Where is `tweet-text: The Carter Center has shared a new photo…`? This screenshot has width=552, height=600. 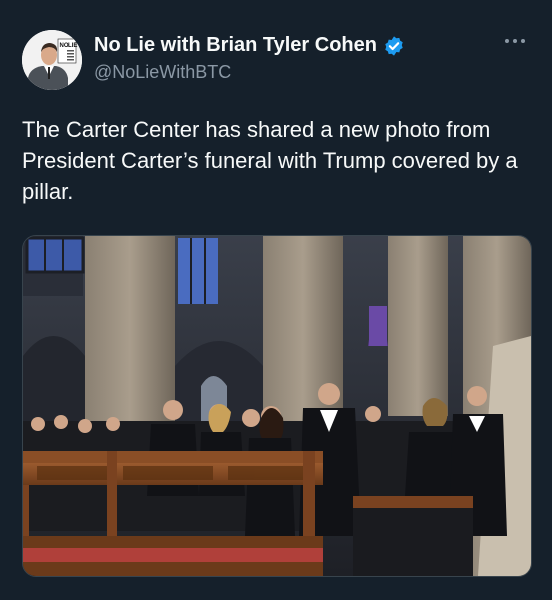
tweet-text: The Carter Center has shared a new photo… is located at coordinates (270, 160).